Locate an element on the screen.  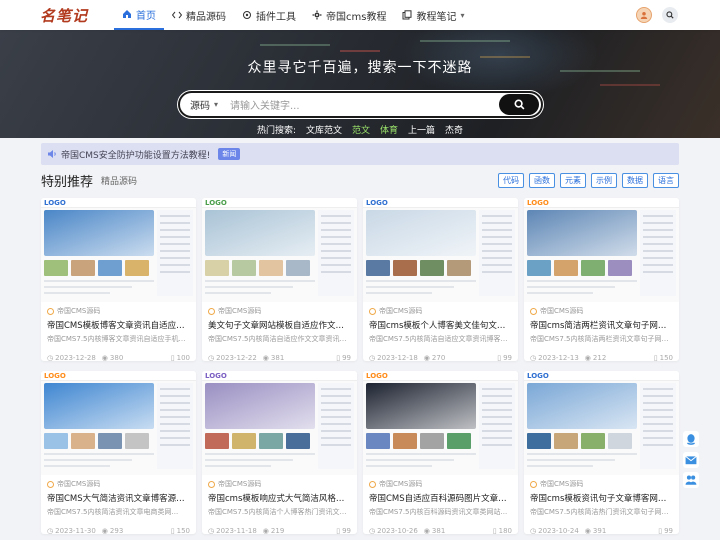
community-button is located at coordinates (691, 480).